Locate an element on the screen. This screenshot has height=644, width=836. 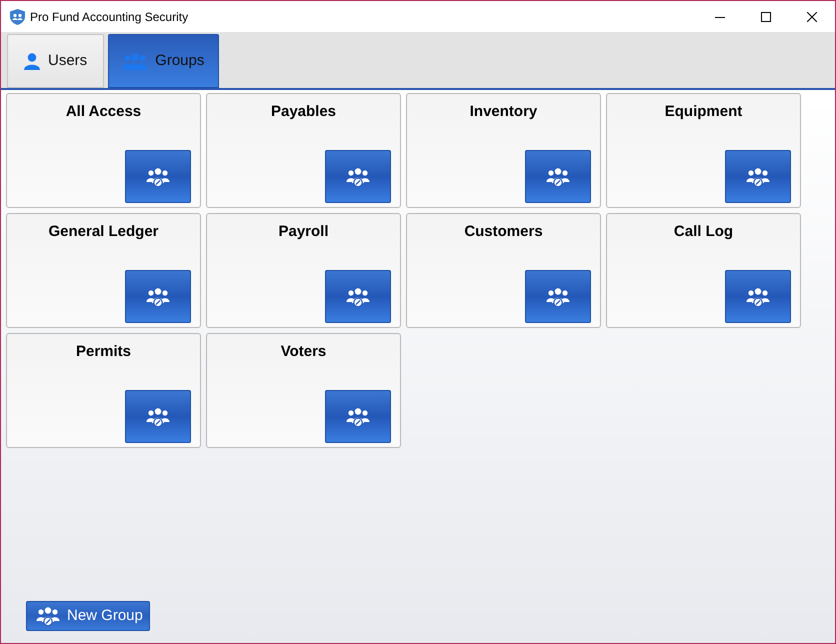
new-group-button: New Group is located at coordinates (88, 616).